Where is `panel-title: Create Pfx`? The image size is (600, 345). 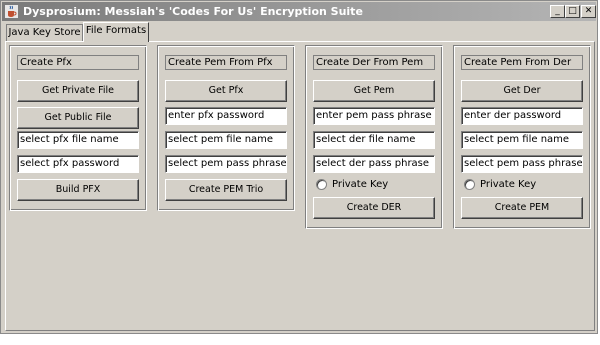
panel-title: Create Pfx is located at coordinates (78, 62).